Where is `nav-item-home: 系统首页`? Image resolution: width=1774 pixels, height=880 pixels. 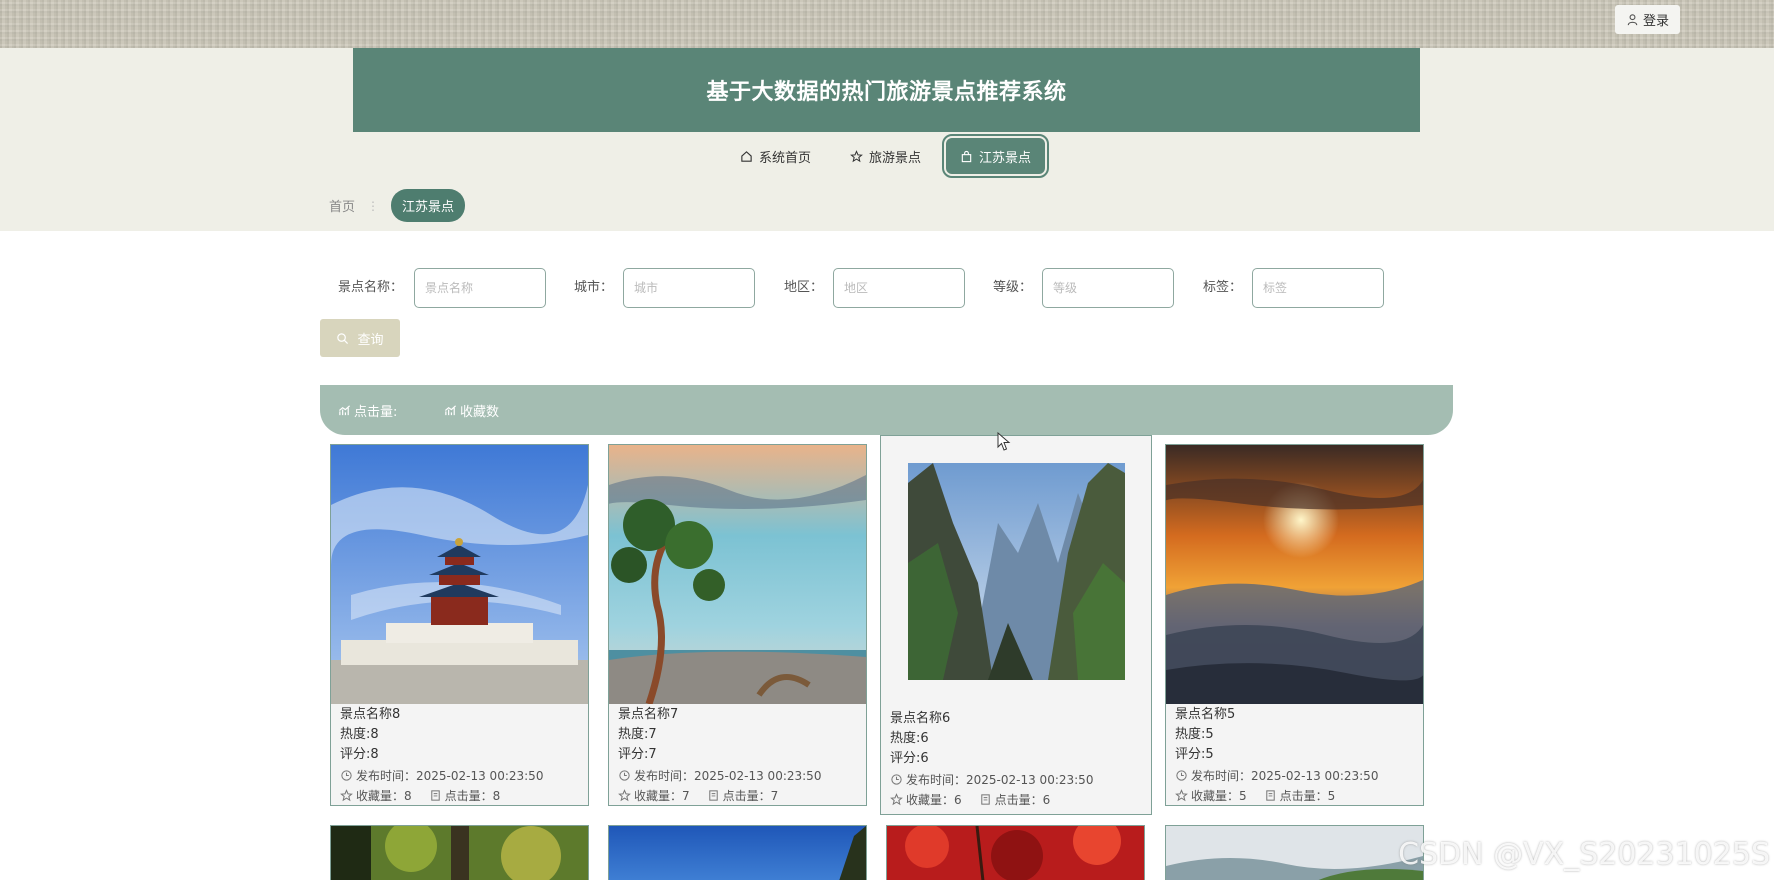
nav-item-home: 系统首页 is located at coordinates (775, 156).